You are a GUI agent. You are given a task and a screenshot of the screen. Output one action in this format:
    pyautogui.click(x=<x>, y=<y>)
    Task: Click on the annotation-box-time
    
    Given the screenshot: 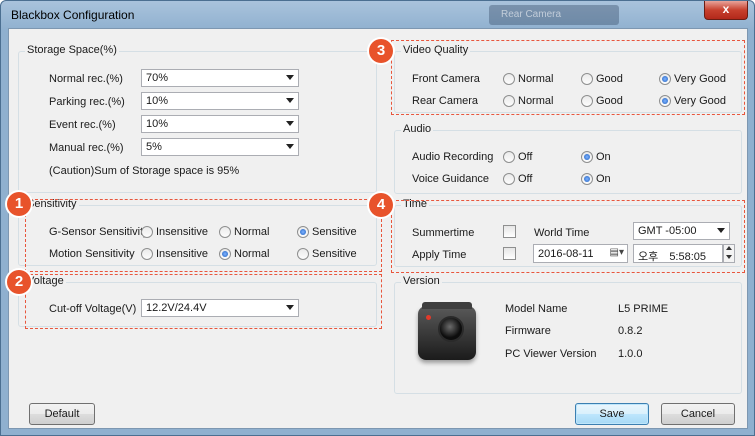 What is the action you would take?
    pyautogui.click(x=568, y=236)
    